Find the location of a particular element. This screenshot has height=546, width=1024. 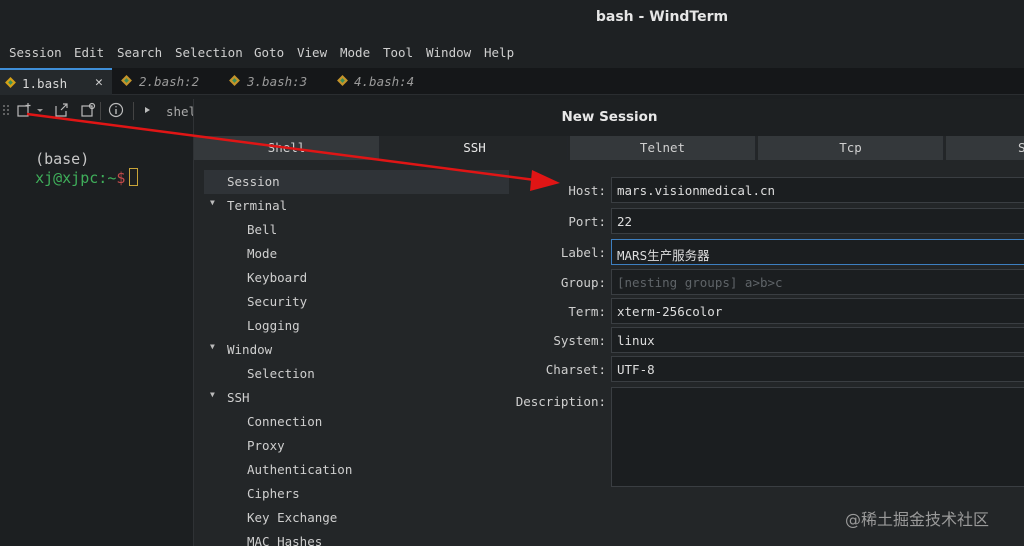

label-label: Label: is located at coordinates (583, 252).